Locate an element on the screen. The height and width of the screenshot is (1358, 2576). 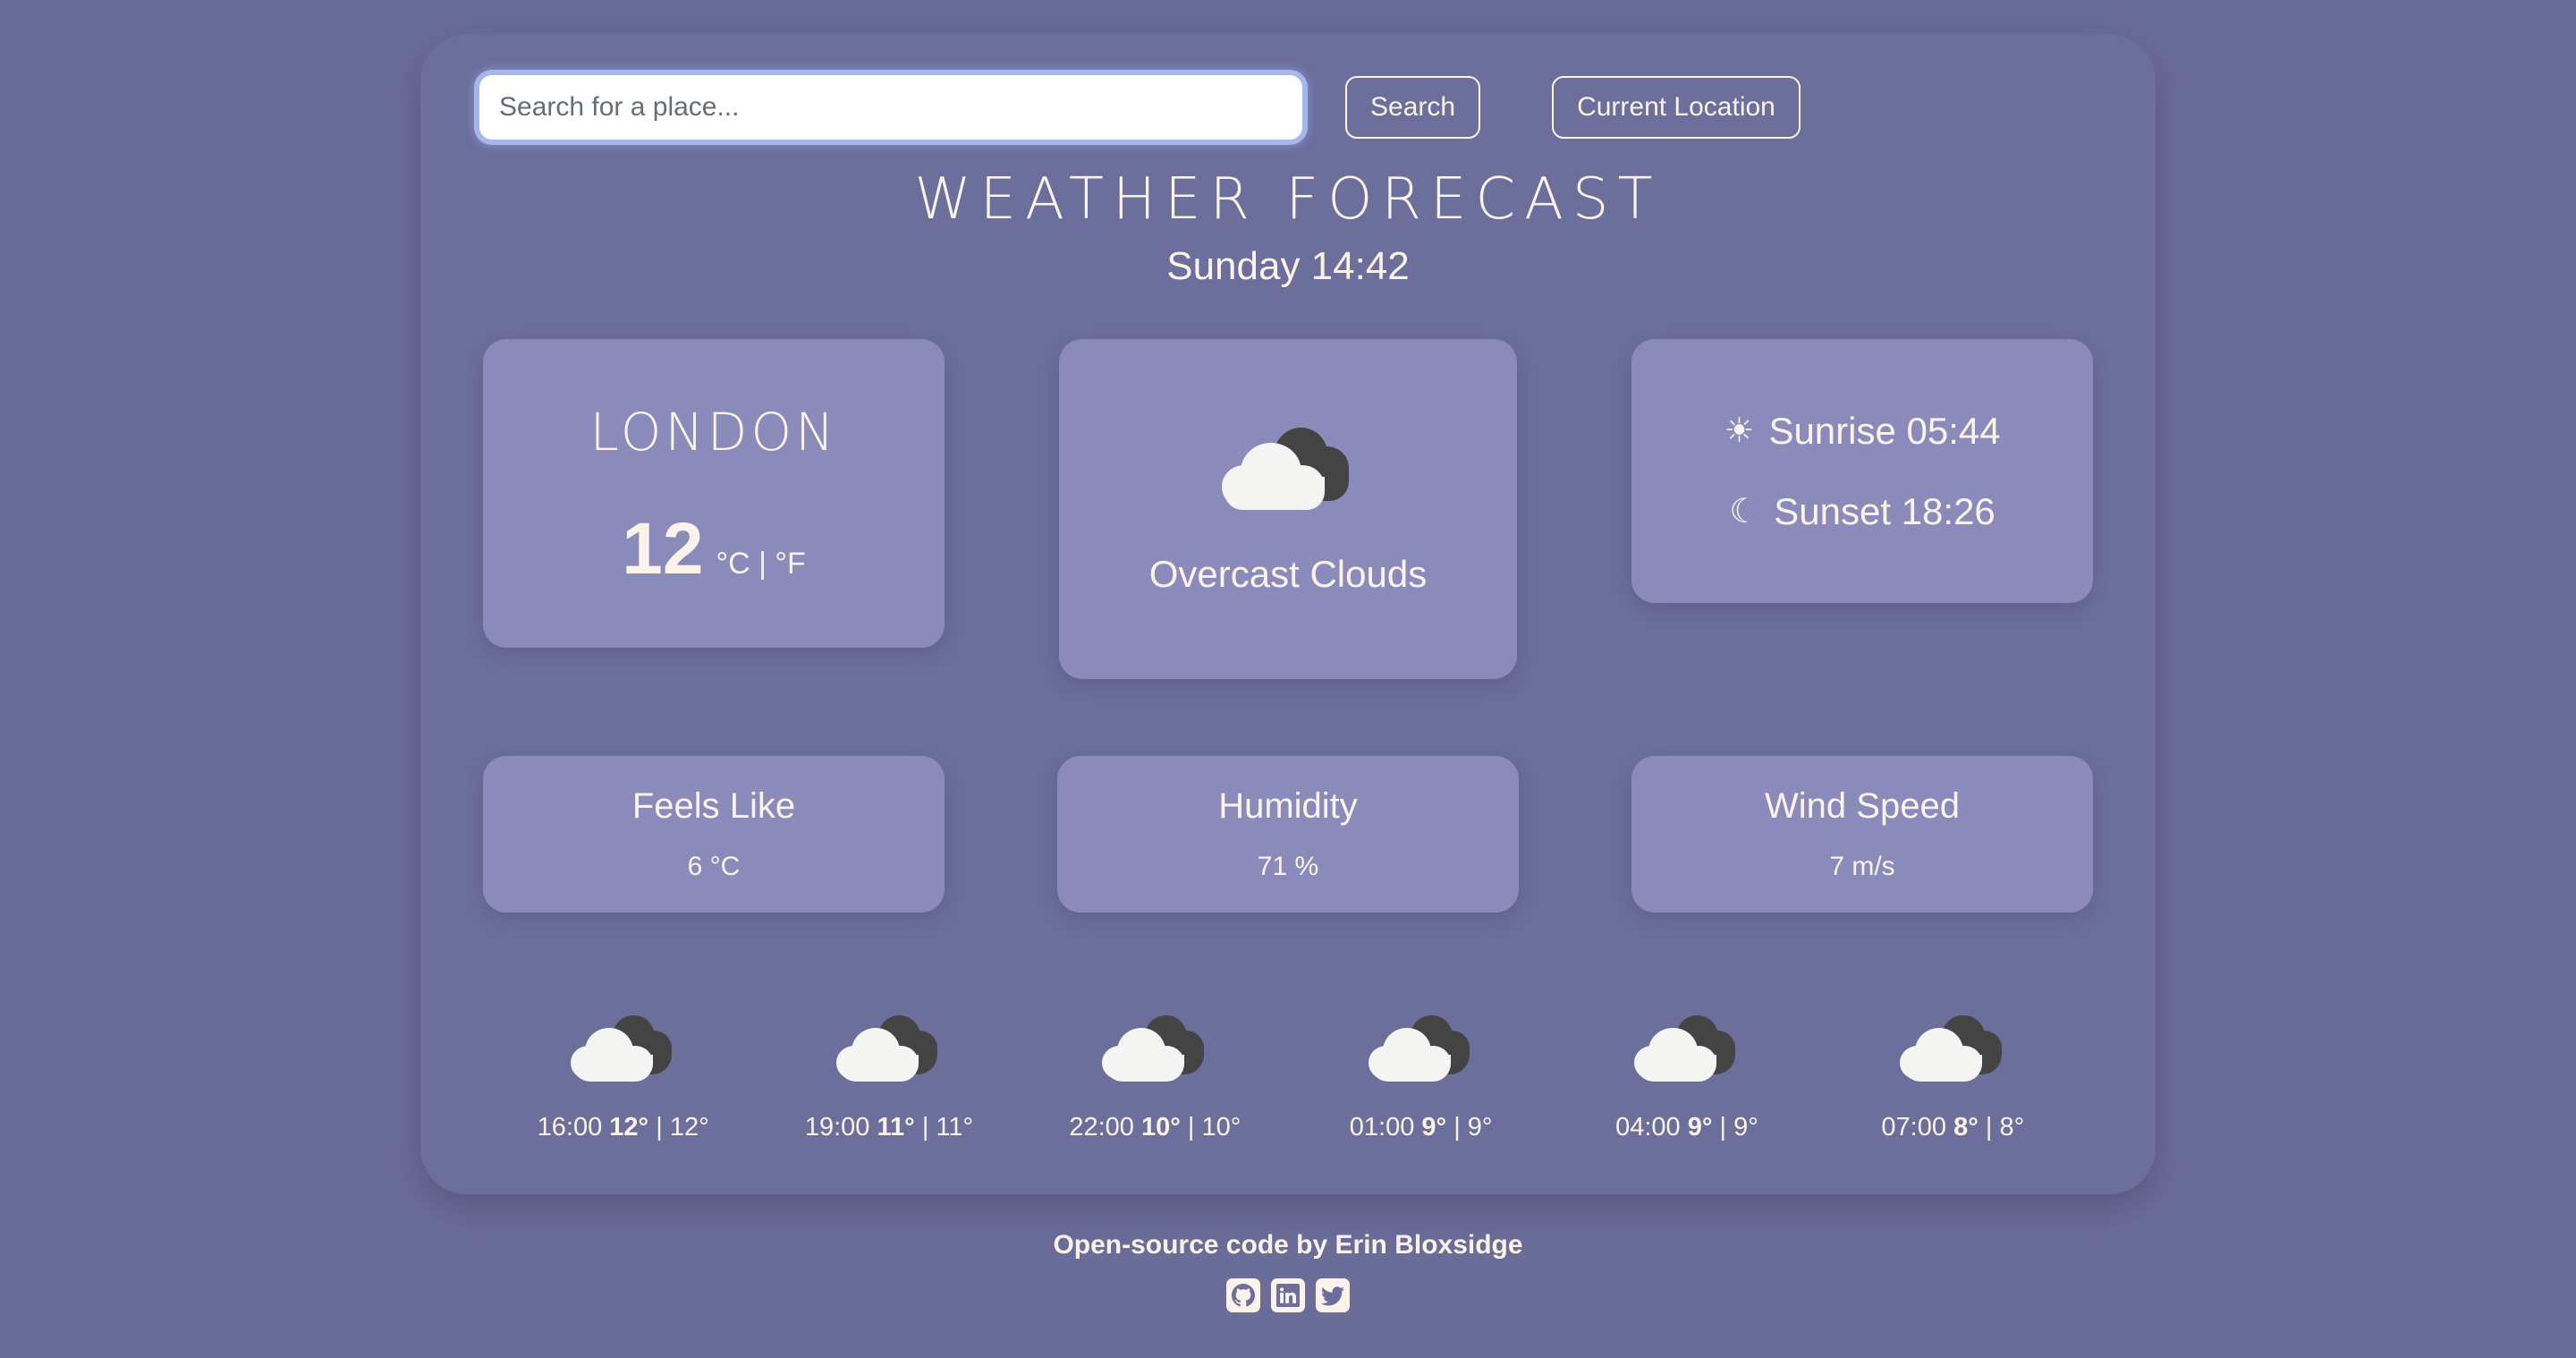
forecast-high: 12° is located at coordinates (629, 1128).